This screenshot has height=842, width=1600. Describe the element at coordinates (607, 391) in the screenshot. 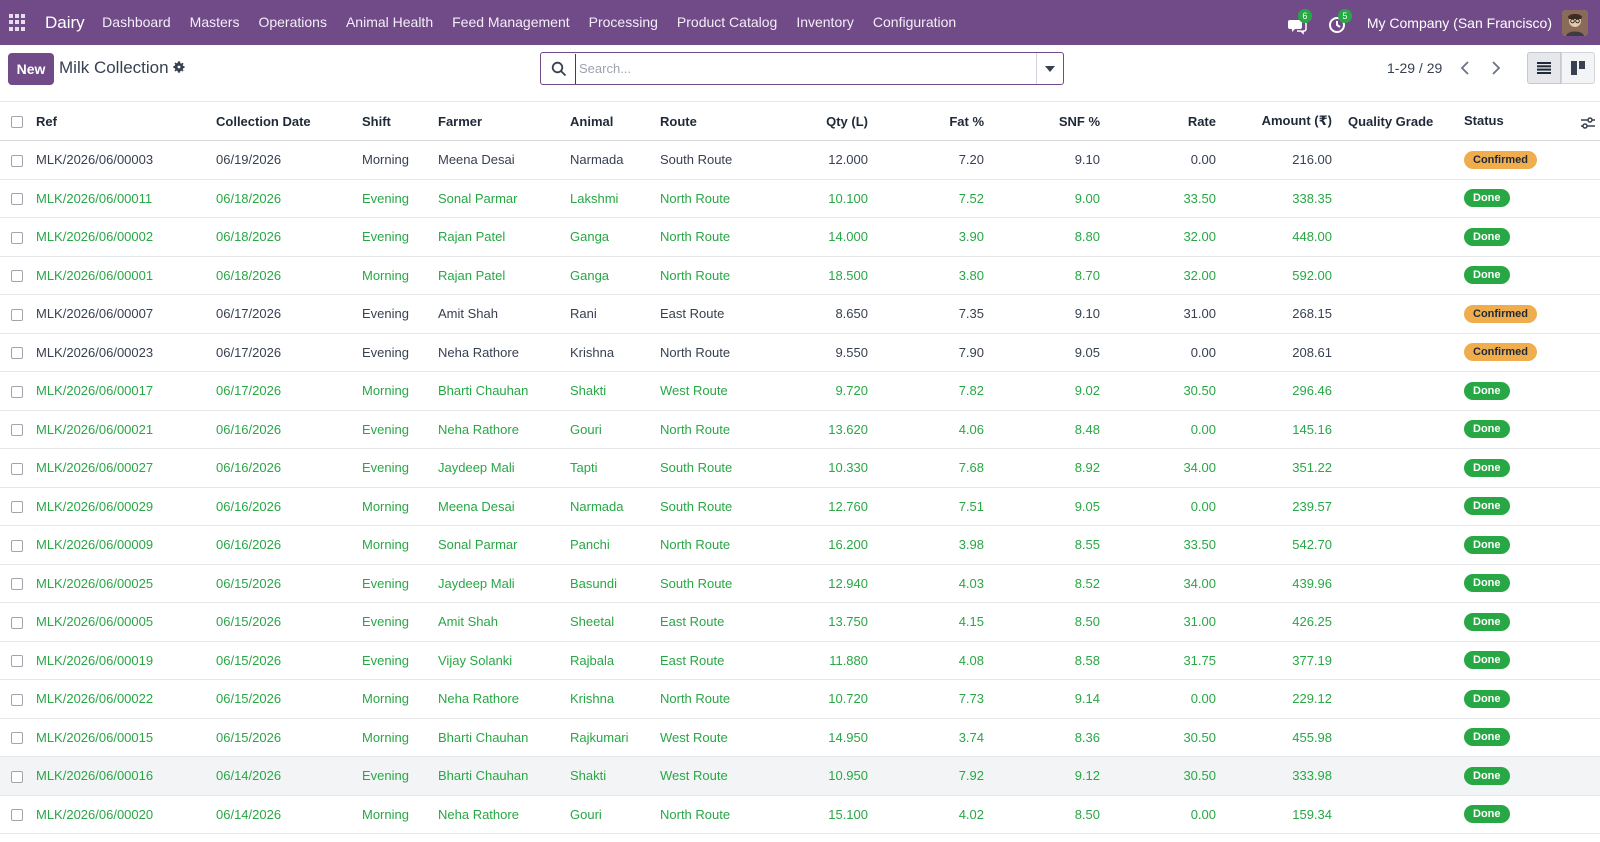

I see `animal-cell: Shakti` at that location.